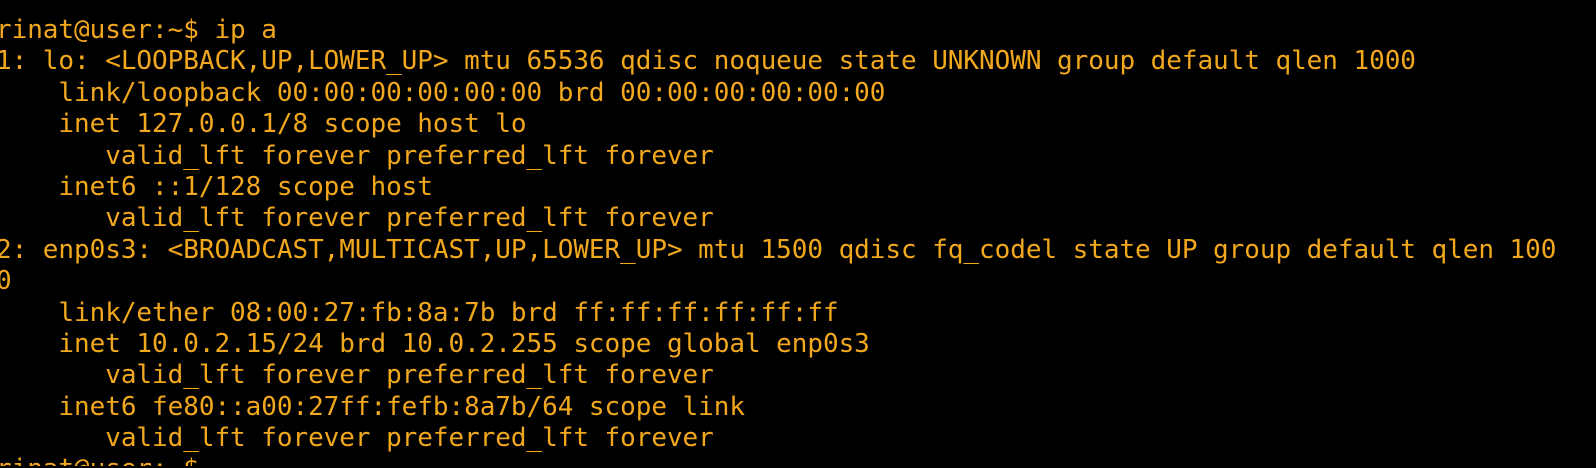 Image resolution: width=1596 pixels, height=468 pixels. Describe the element at coordinates (138, 30) in the screenshot. I see `prompt-line: rinat@user:~$ ip a` at that location.